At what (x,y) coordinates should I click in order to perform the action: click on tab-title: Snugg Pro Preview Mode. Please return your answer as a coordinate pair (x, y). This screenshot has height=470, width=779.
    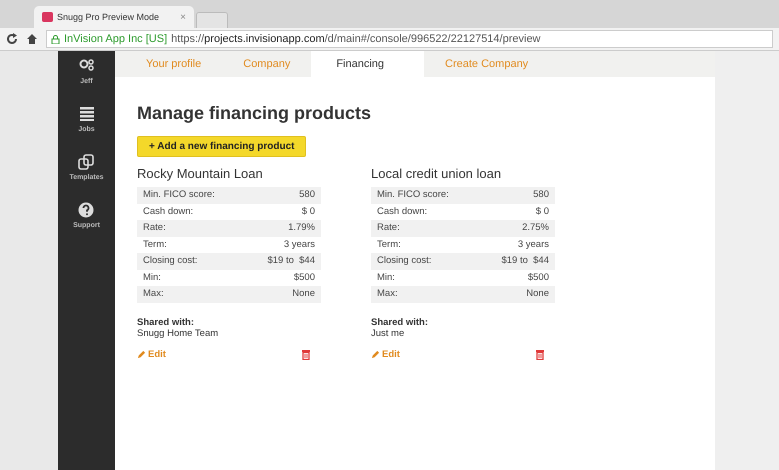
    Looking at the image, I should click on (108, 17).